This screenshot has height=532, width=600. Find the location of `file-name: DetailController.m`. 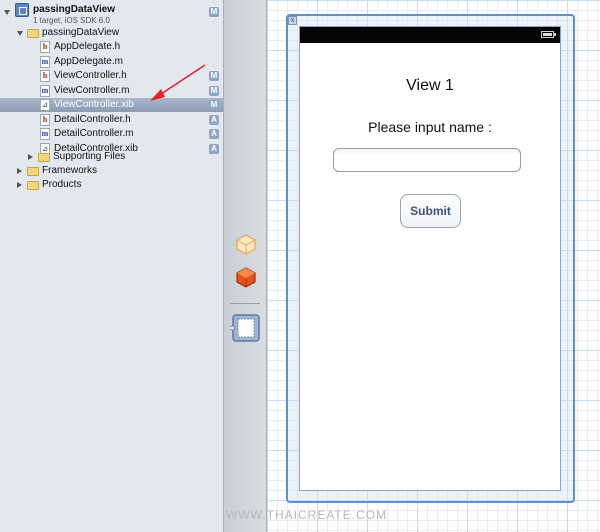

file-name: DetailController.m is located at coordinates (94, 133).